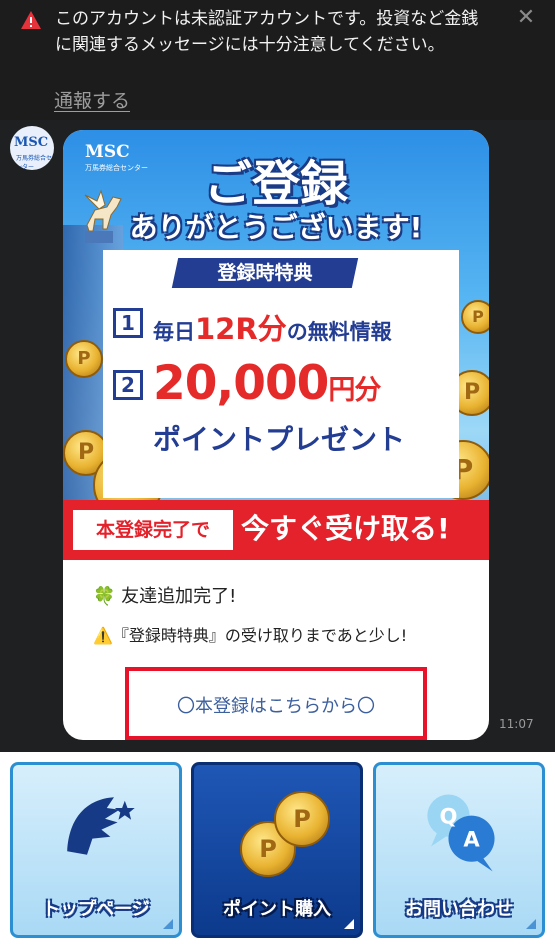 Image resolution: width=555 pixels, height=944 pixels. Describe the element at coordinates (272, 329) in the screenshot. I see `perk-1-text: 毎日12R分の無料情報` at that location.